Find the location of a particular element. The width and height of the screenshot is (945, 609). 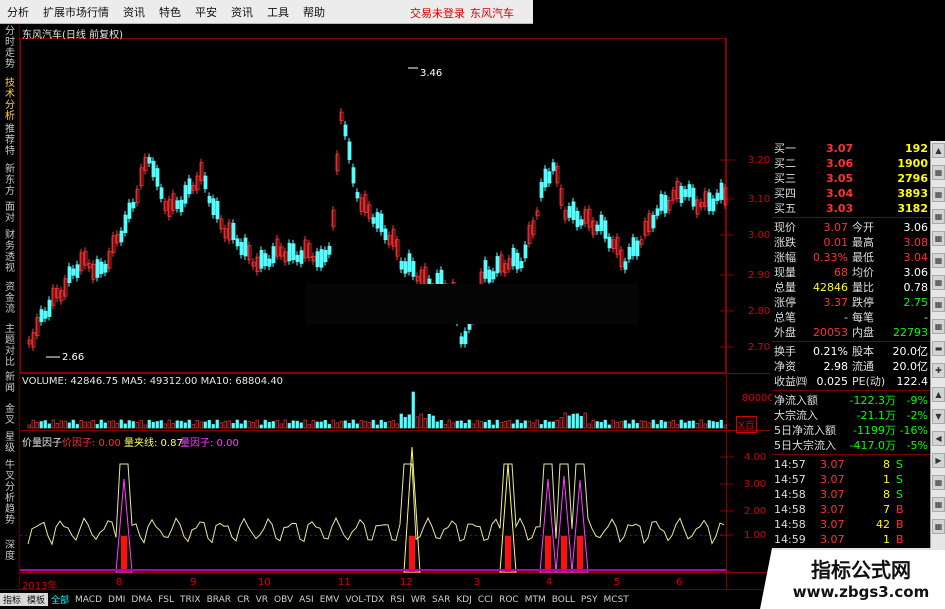

indicator-tab: 模板 is located at coordinates (36, 599).